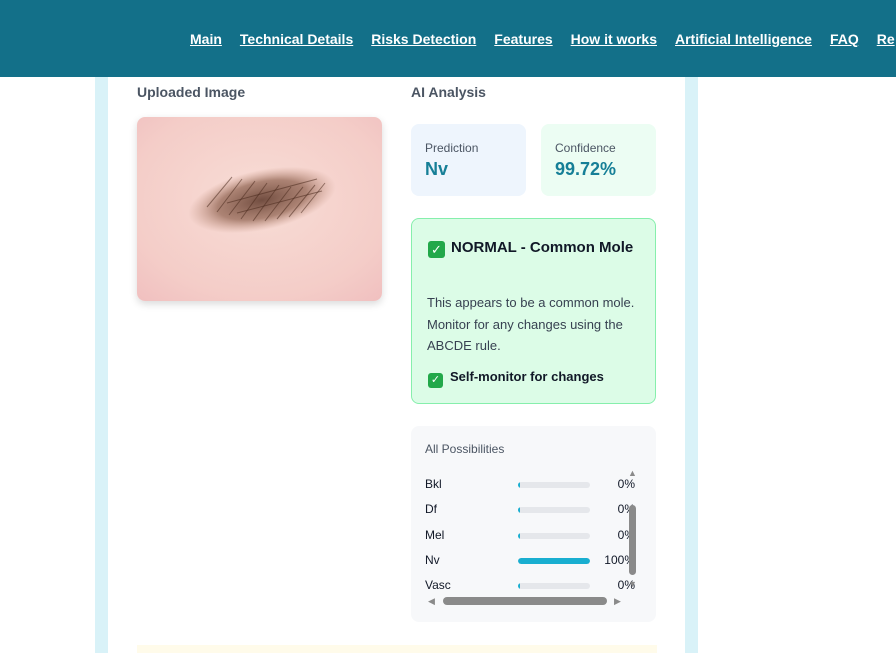 Image resolution: width=896 pixels, height=653 pixels. Describe the element at coordinates (527, 376) in the screenshot. I see `result-tip-text: Self-monitor for changes` at that location.